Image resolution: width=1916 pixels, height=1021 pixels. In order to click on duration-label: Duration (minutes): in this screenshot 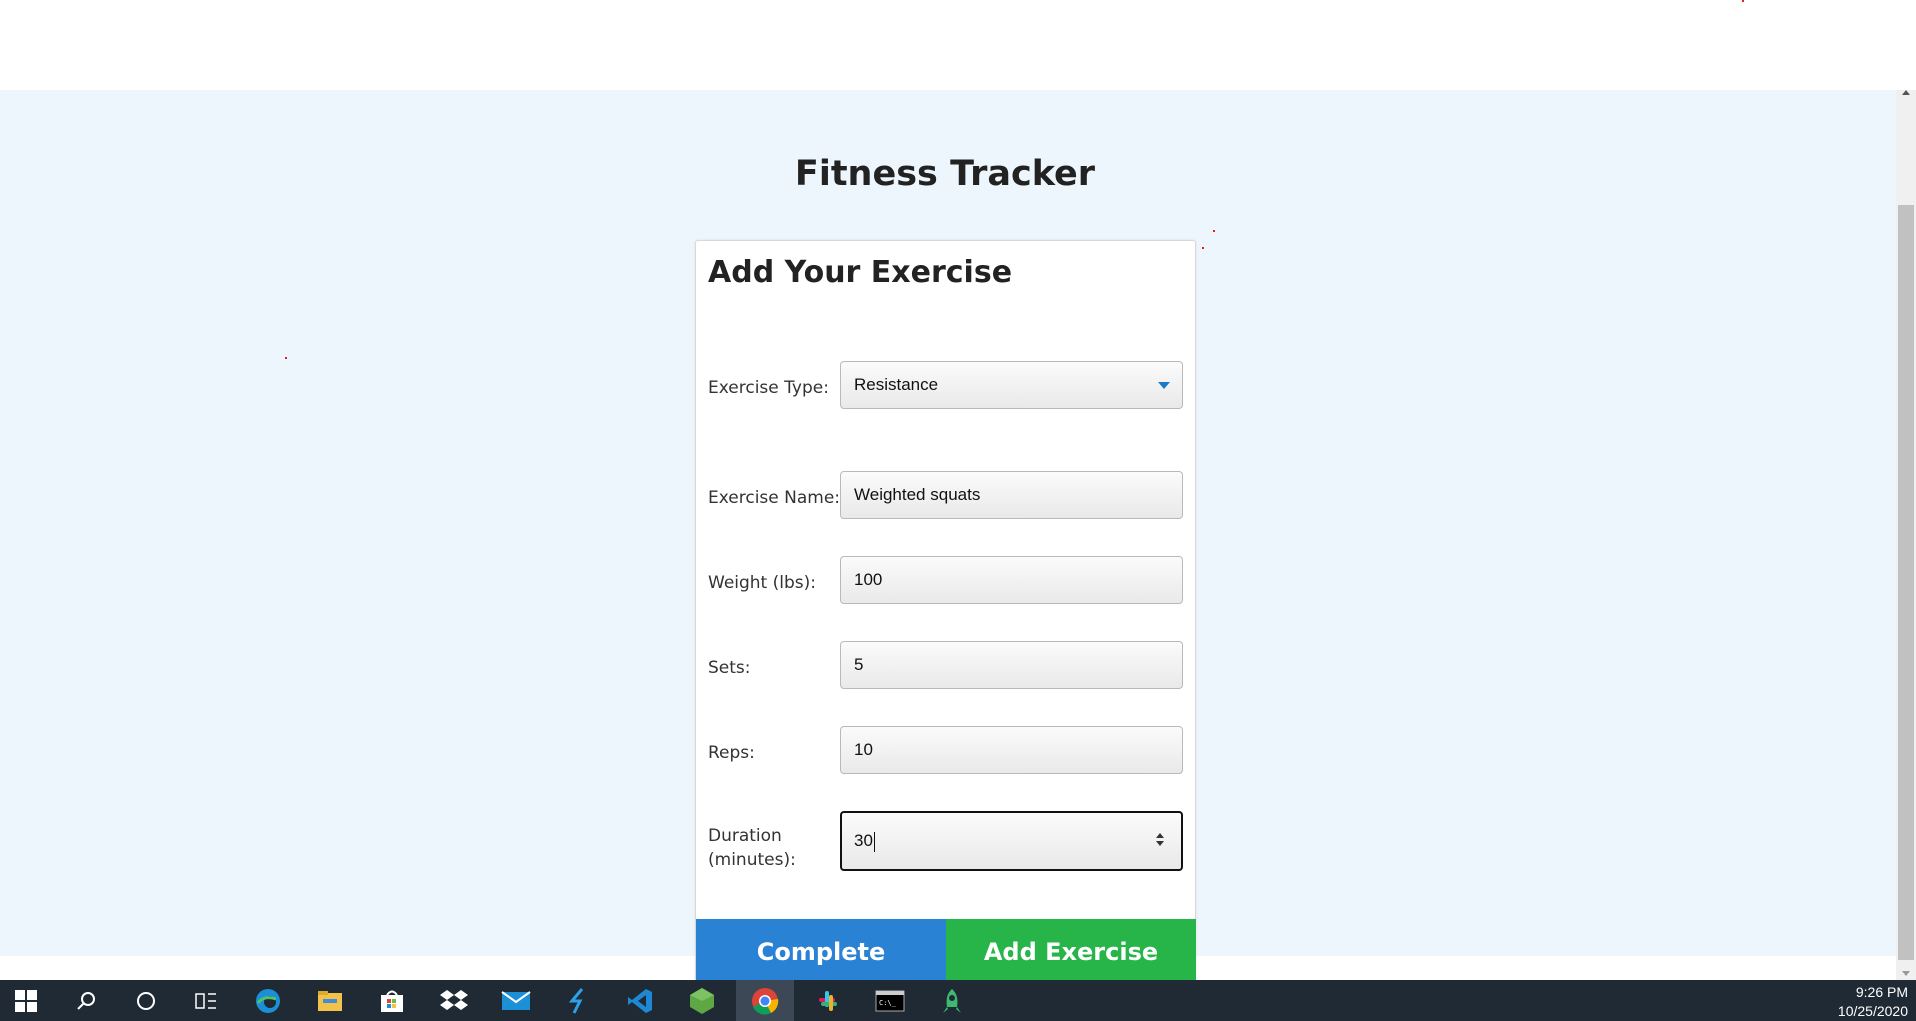, I will do `click(752, 848)`.